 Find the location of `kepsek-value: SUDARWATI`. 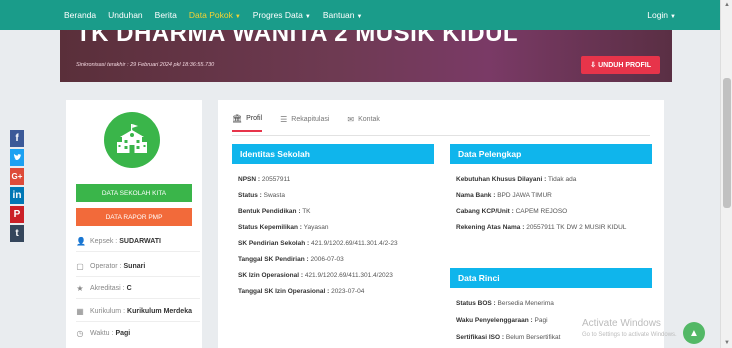

kepsek-value: SUDARWATI is located at coordinates (140, 241).